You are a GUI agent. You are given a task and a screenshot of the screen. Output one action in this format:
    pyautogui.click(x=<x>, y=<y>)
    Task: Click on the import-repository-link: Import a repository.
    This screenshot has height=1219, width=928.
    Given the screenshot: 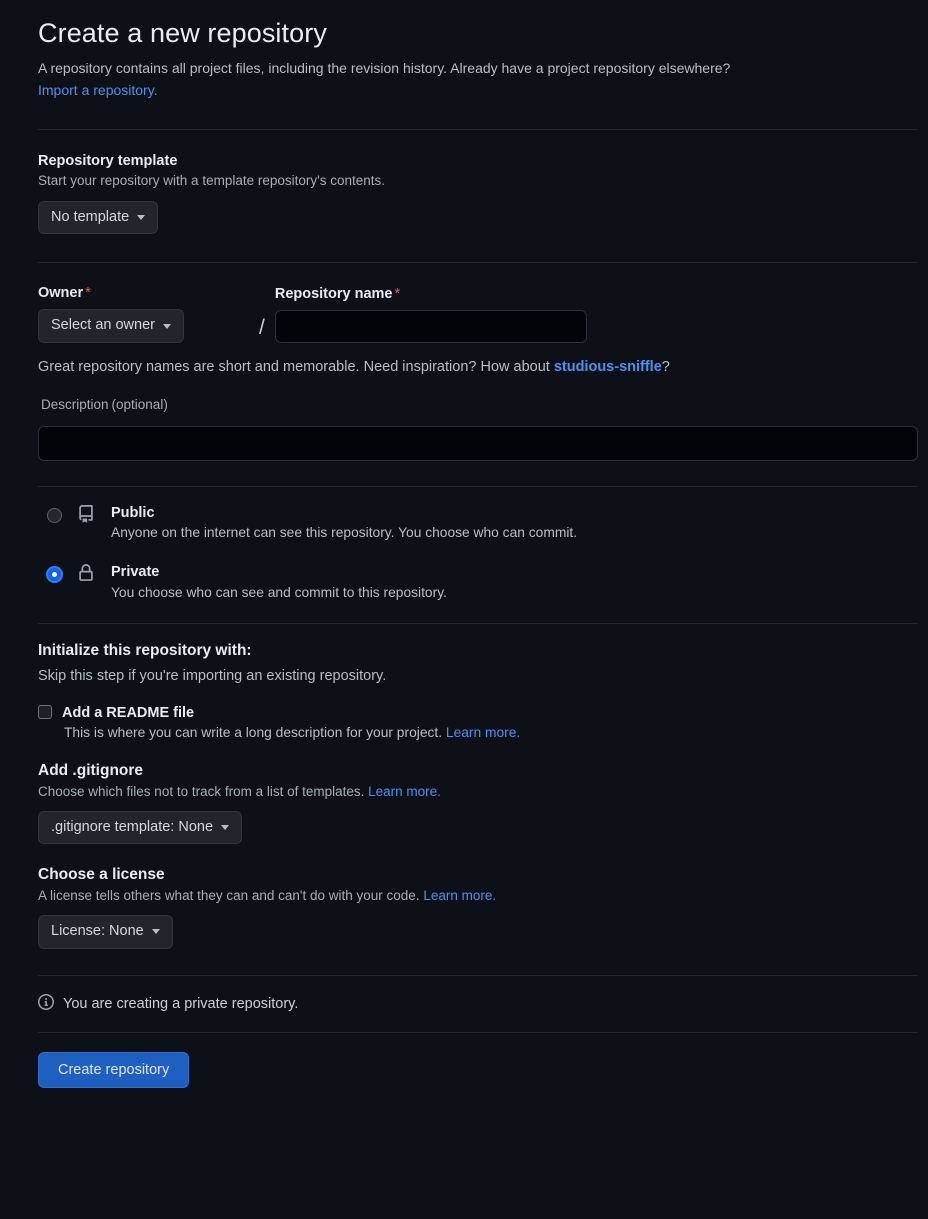 What is the action you would take?
    pyautogui.click(x=478, y=90)
    